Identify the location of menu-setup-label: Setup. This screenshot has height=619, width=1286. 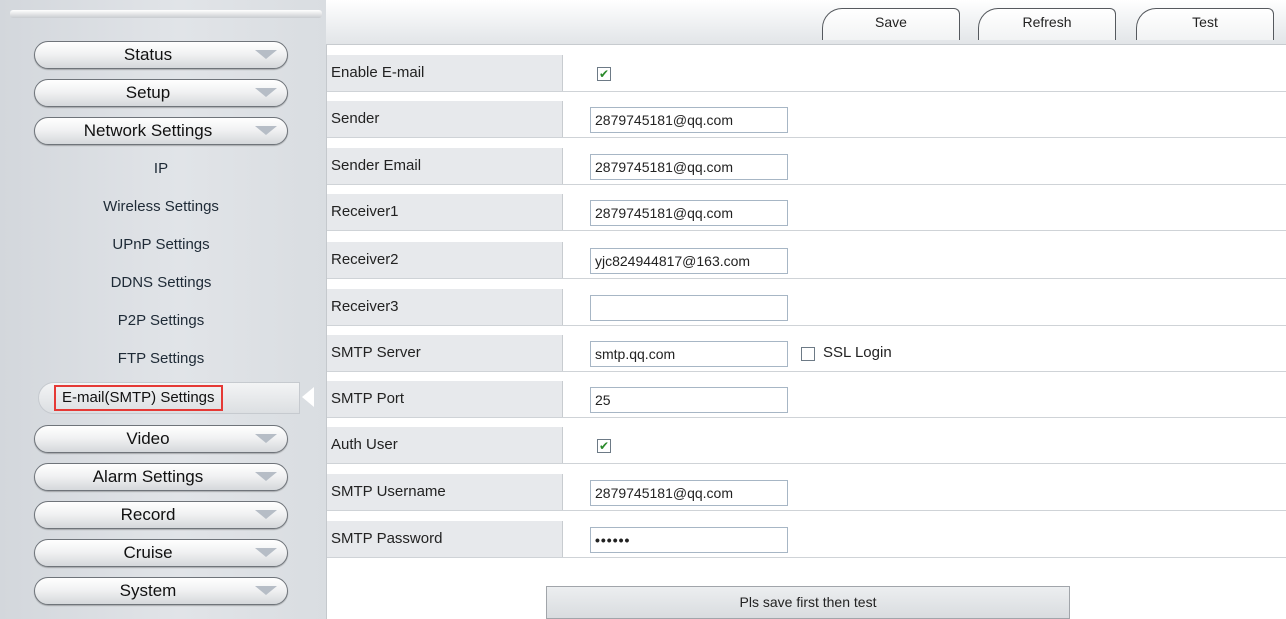
(148, 92).